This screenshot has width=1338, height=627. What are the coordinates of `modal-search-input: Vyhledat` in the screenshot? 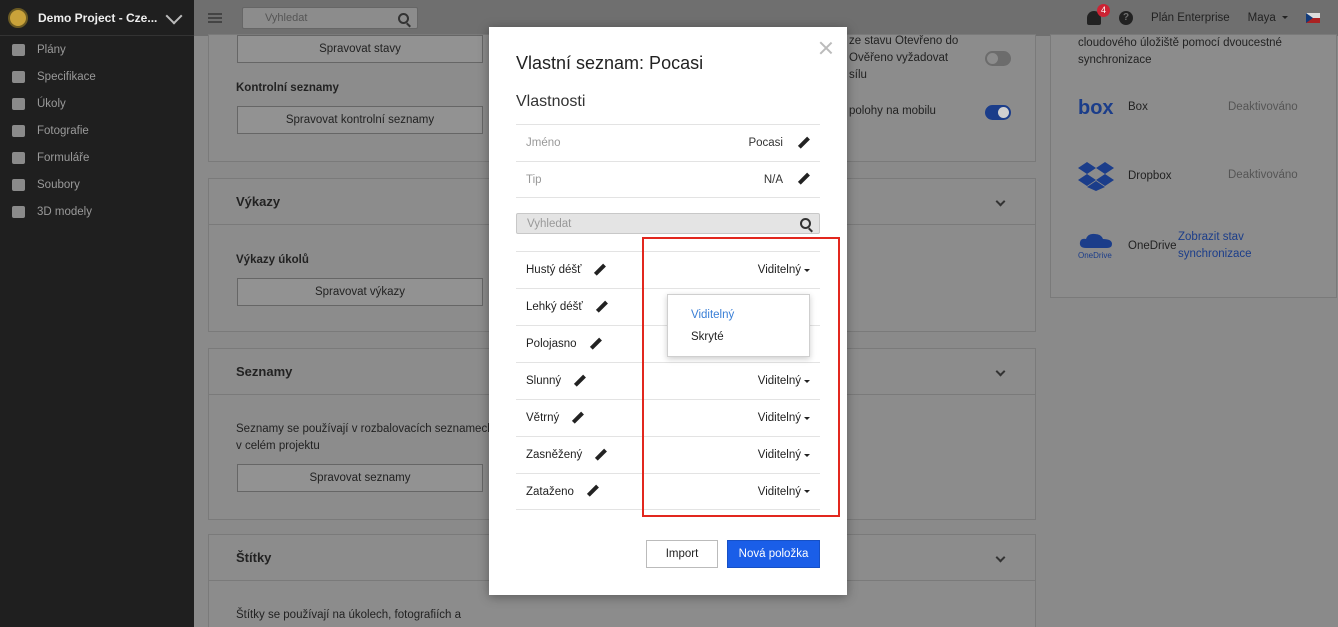 It's located at (668, 223).